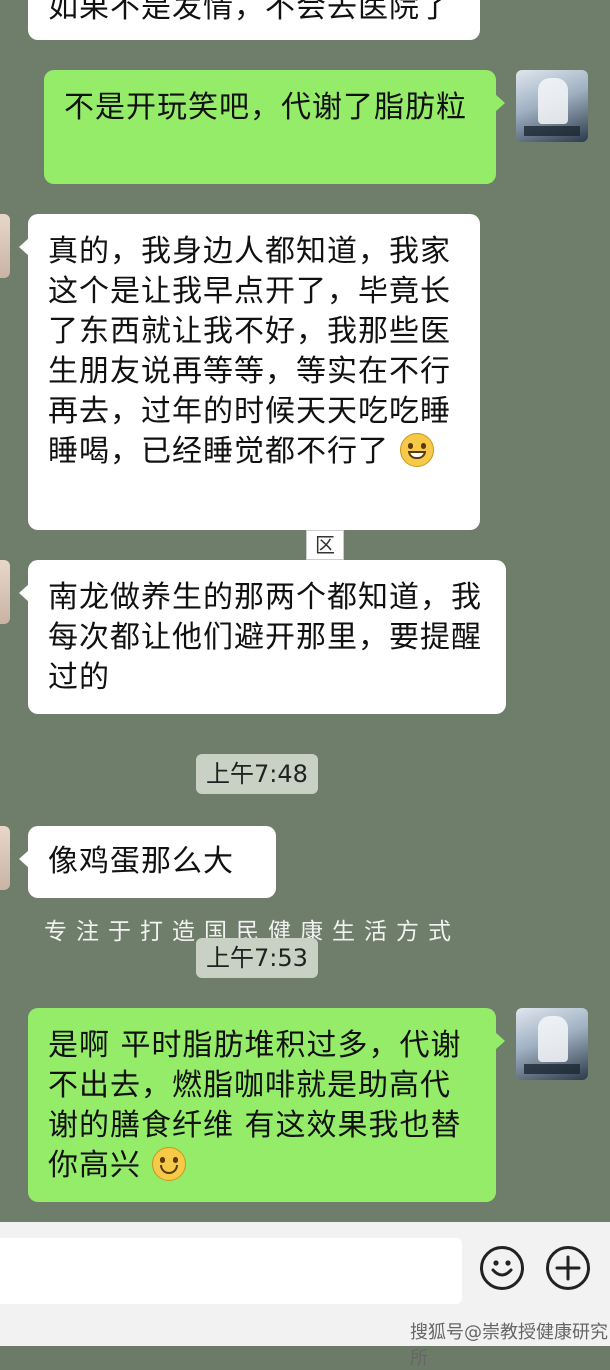  I want to click on plus-icon, so click(568, 1268).